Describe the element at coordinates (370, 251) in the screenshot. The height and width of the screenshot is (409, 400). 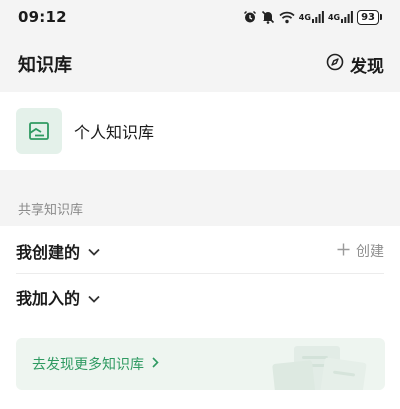
I see `create-label: 创建` at that location.